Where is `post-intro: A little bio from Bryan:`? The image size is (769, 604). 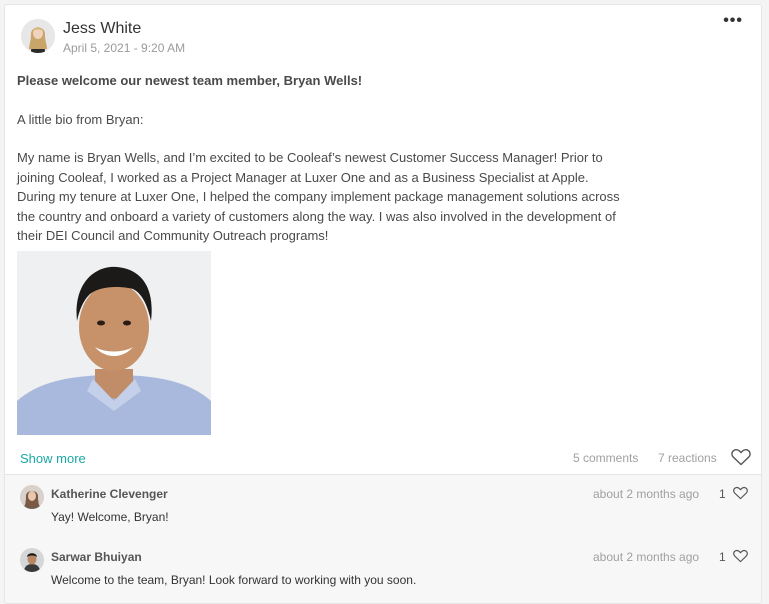
post-intro: A little bio from Bryan: is located at coordinates (80, 119).